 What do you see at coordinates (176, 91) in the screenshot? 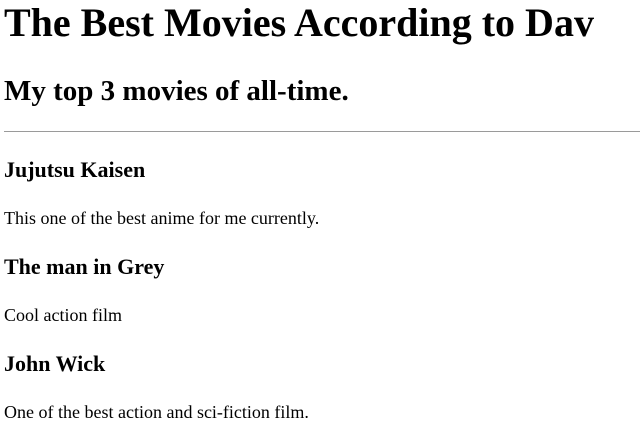
I see `page-subtitle: My top 3 movies of all-time.` at bounding box center [176, 91].